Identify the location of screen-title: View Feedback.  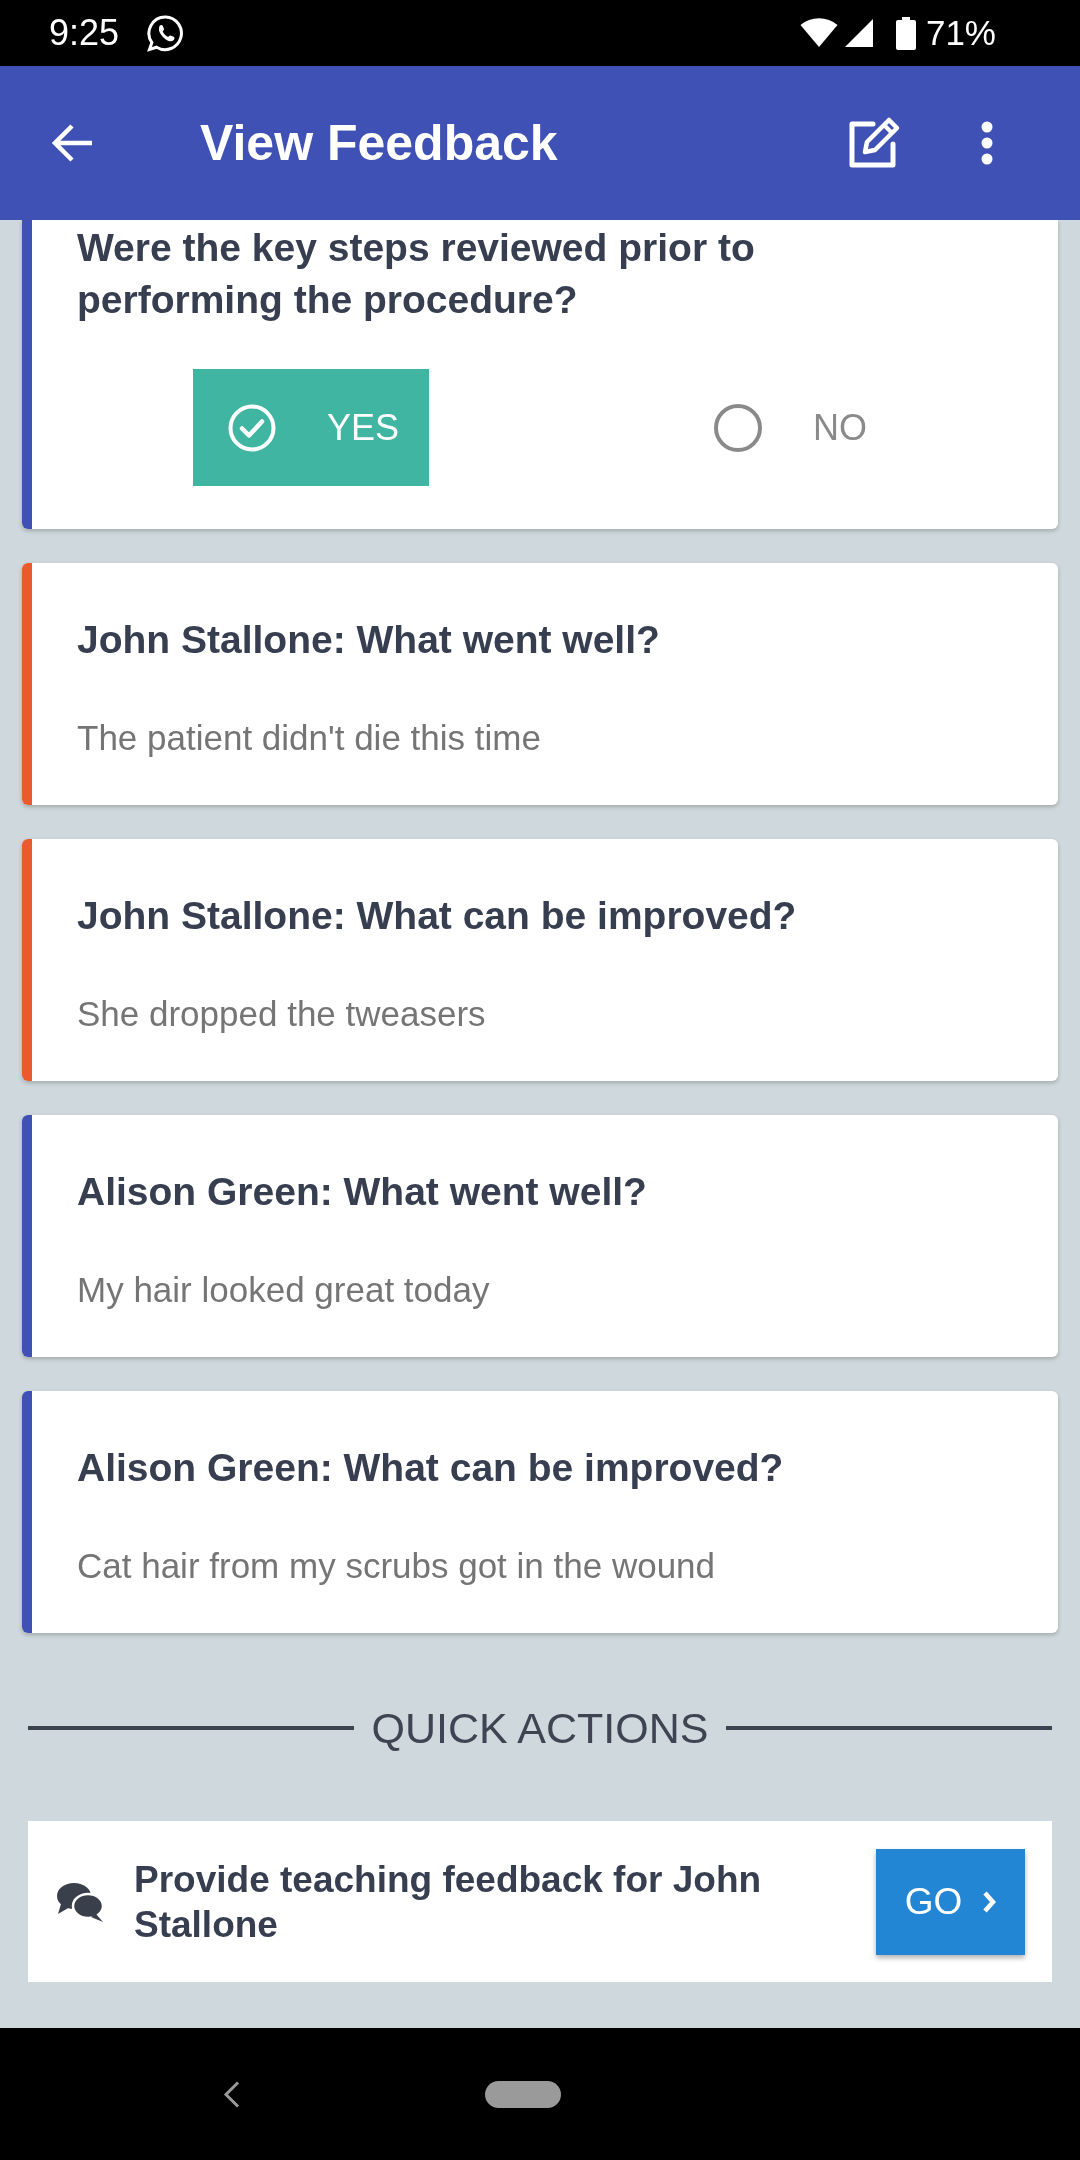
(379, 143).